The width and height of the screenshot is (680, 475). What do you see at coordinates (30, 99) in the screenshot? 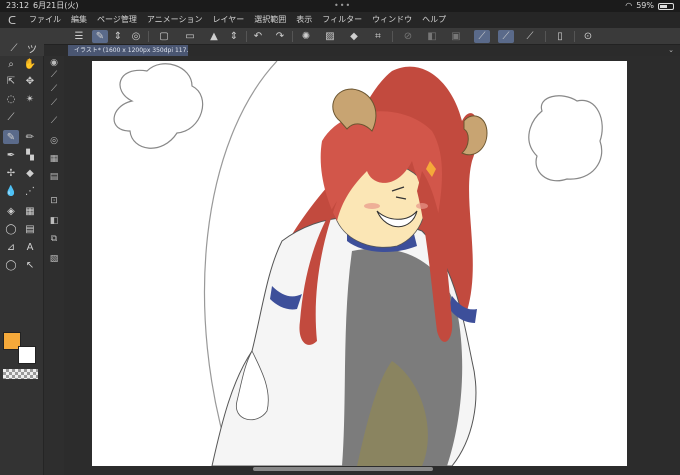
I see `wand-icon: ✴` at bounding box center [30, 99].